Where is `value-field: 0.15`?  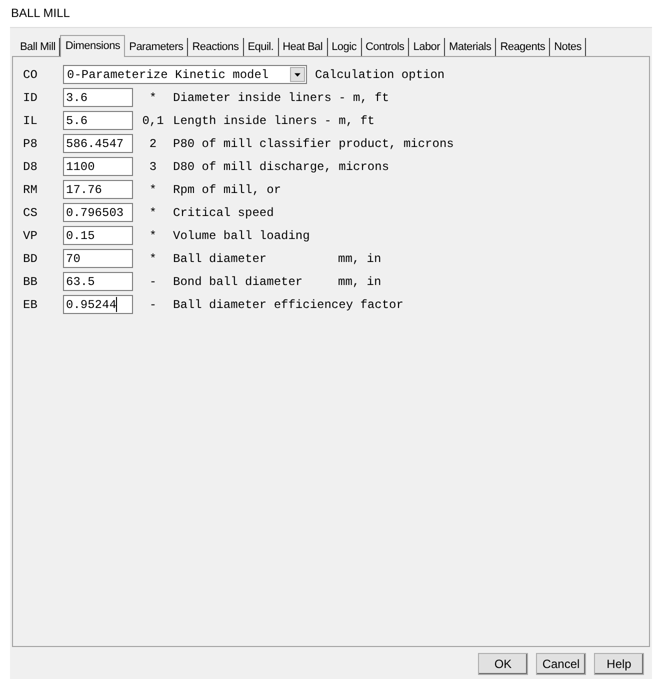
value-field: 0.15 is located at coordinates (98, 235).